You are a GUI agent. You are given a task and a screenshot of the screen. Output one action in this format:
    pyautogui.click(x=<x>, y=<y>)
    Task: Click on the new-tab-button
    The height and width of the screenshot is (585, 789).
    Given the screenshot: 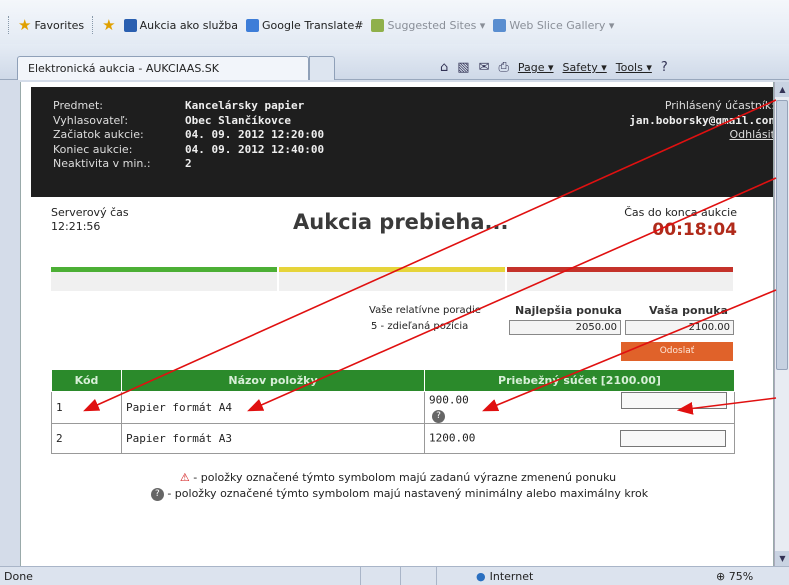 What is the action you would take?
    pyautogui.click(x=322, y=68)
    